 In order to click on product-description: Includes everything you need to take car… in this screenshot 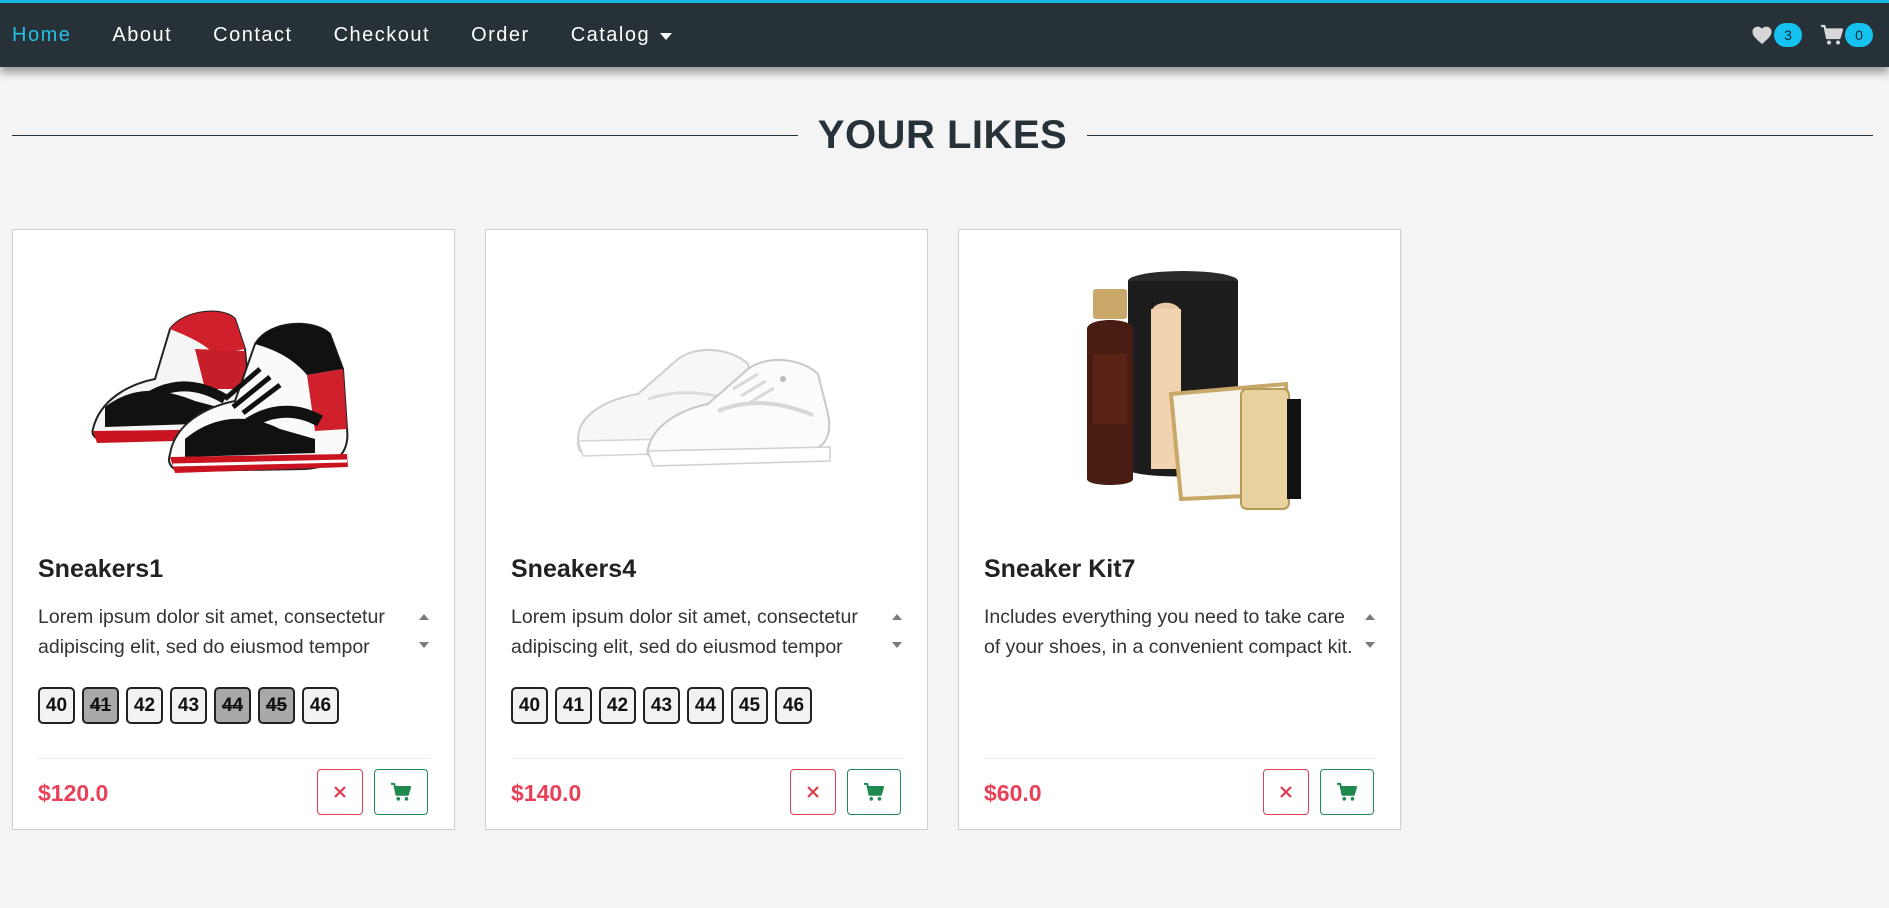, I will do `click(1168, 632)`.